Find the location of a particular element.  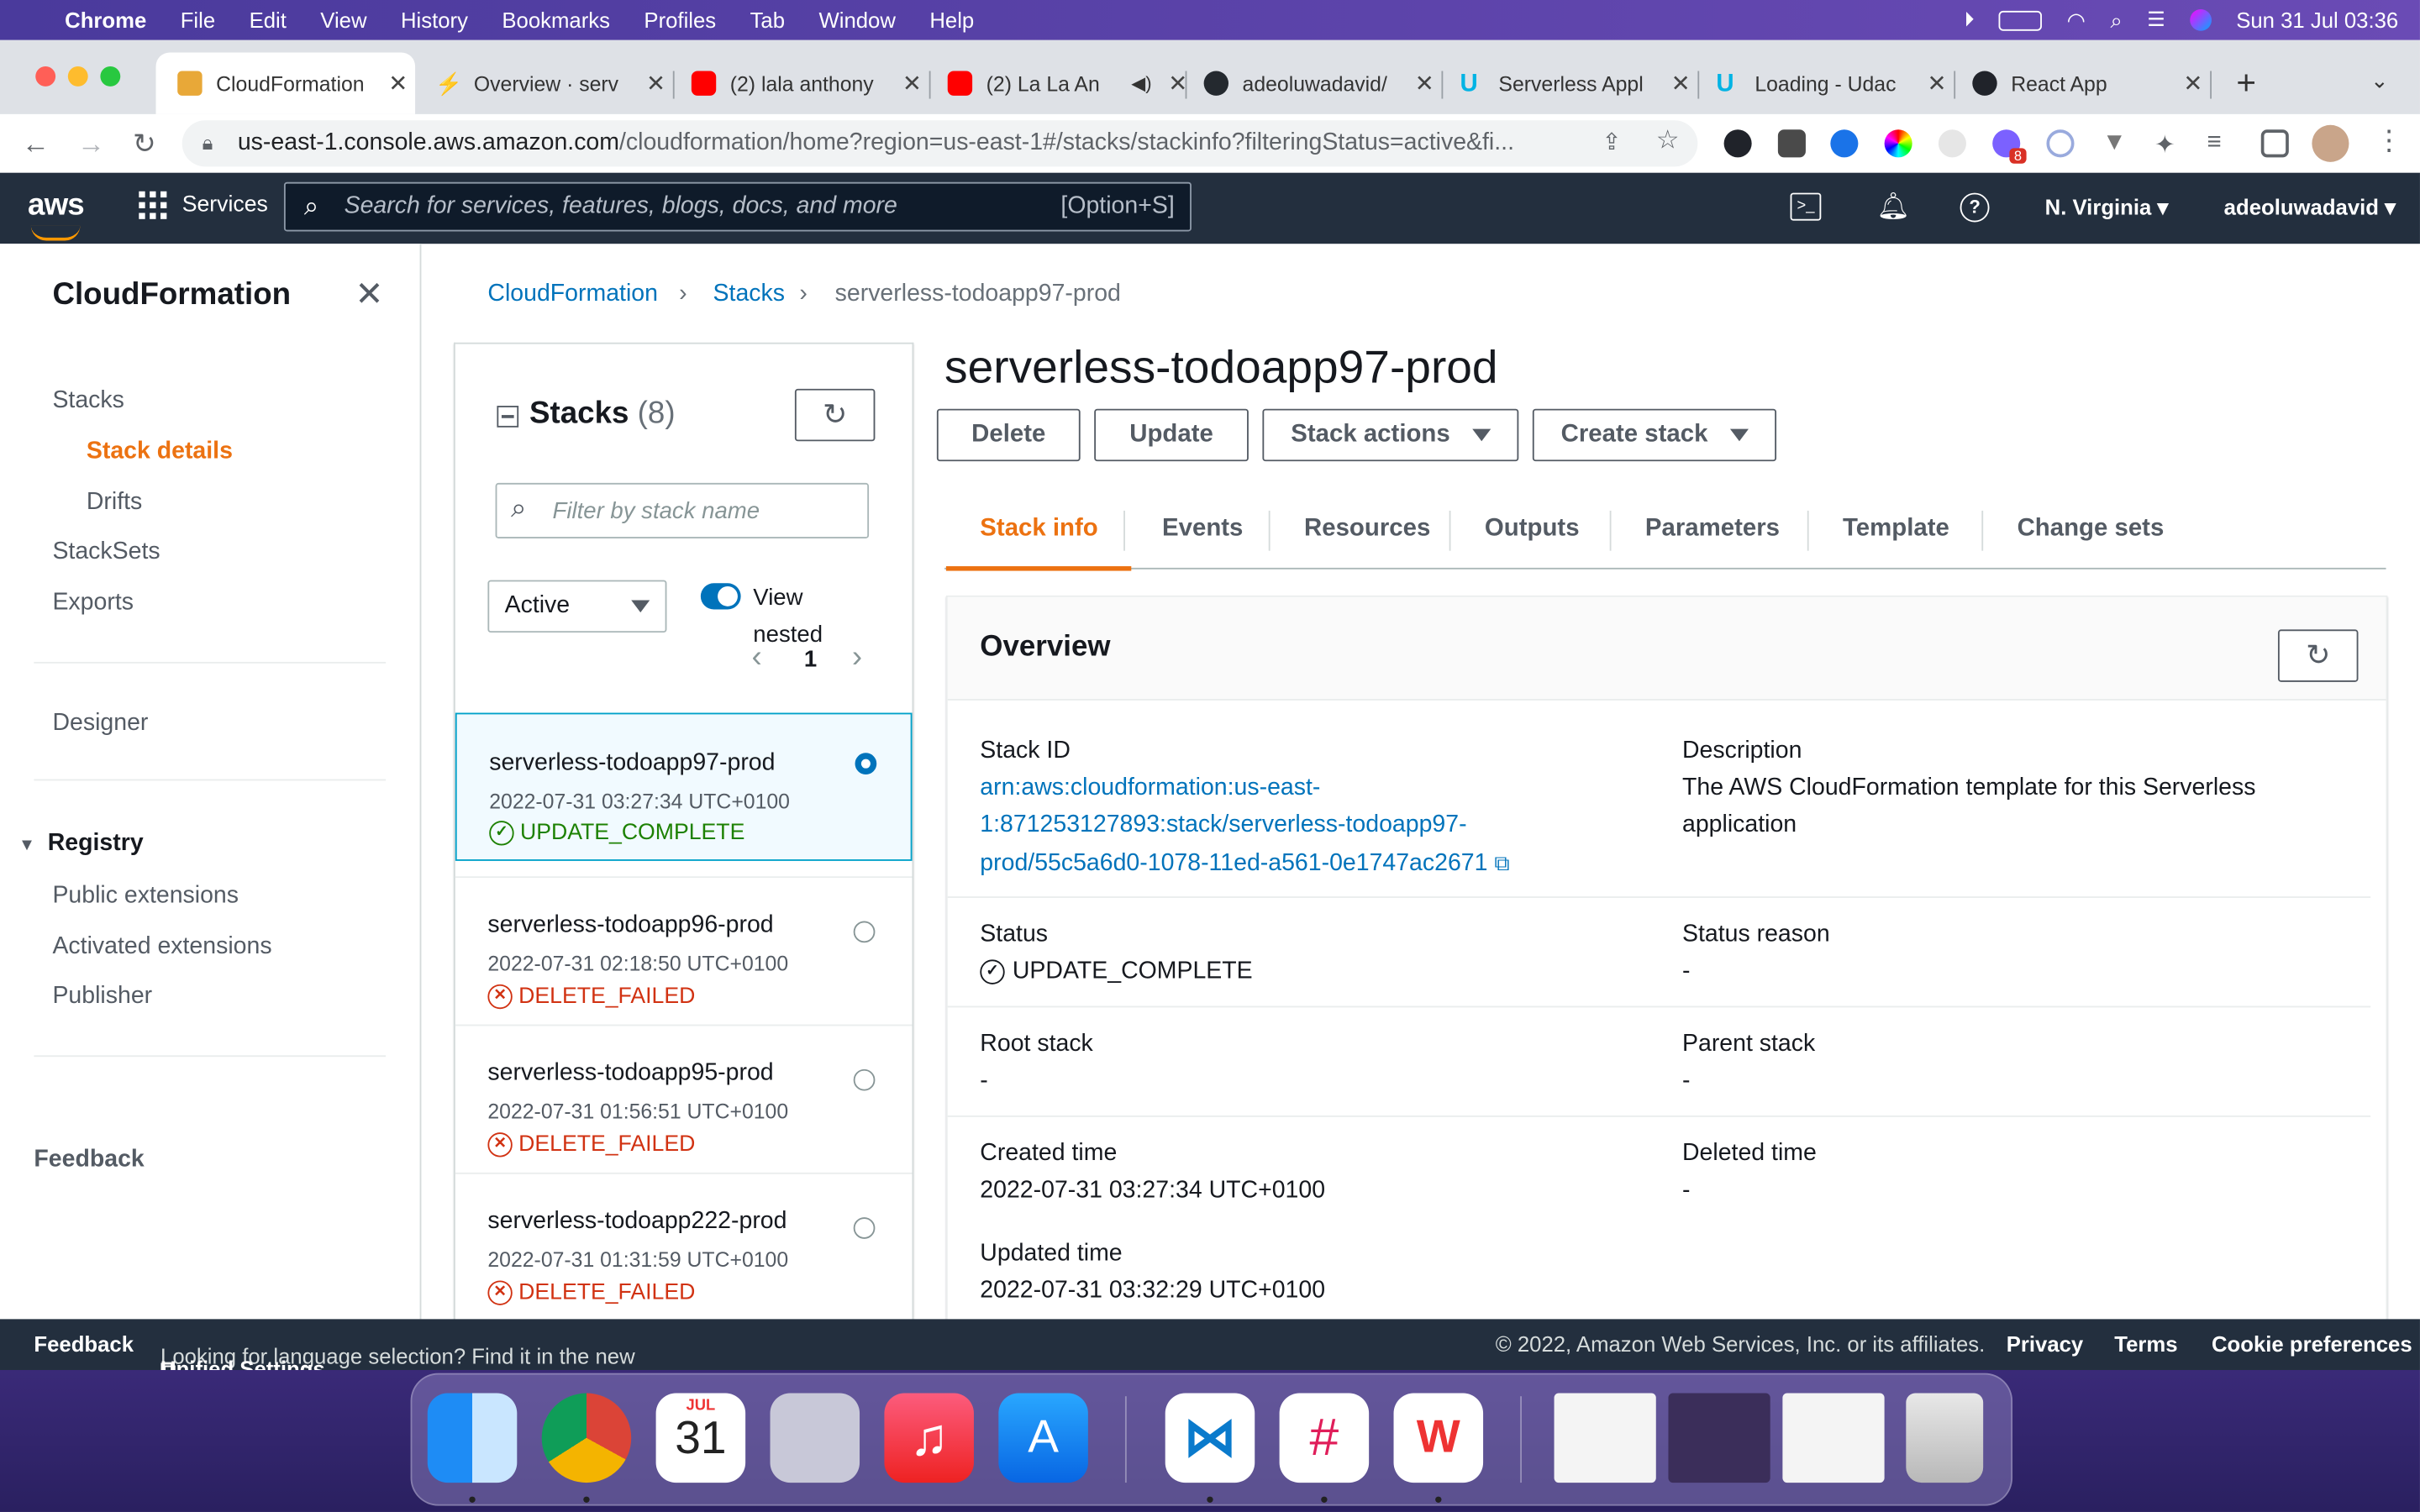

finder-icon is located at coordinates (472, 1438).